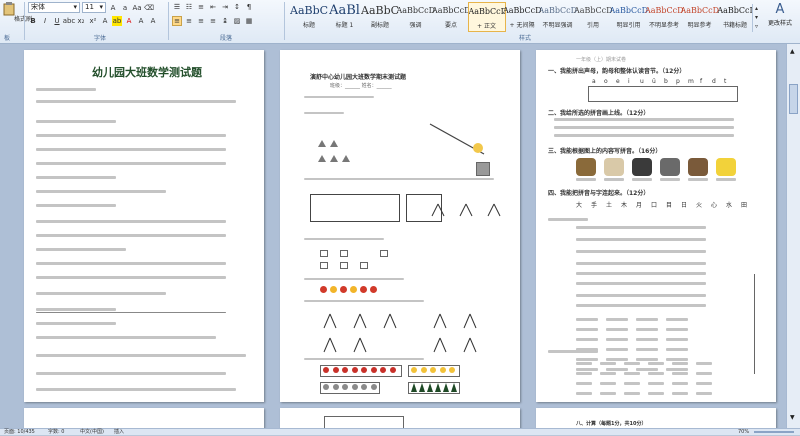  What do you see at coordinates (664, 17) in the screenshot?
I see `style-10: AaBbCcD 不明显参考` at bounding box center [664, 17].